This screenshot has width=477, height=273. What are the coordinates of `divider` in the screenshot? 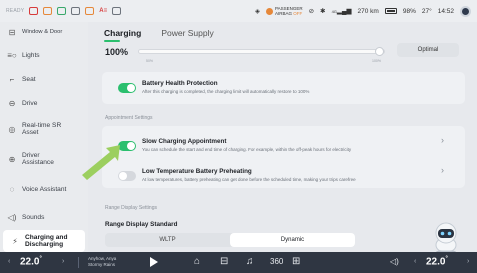 It's located at (78, 262).